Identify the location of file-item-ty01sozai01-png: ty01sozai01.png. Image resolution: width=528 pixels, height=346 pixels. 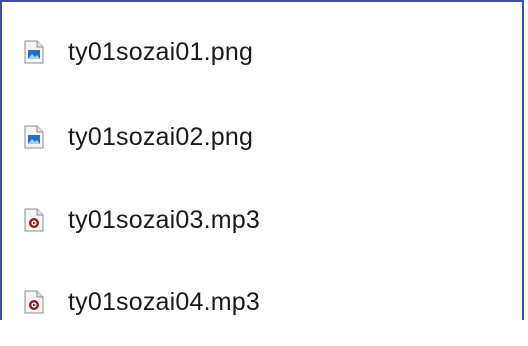
(138, 52).